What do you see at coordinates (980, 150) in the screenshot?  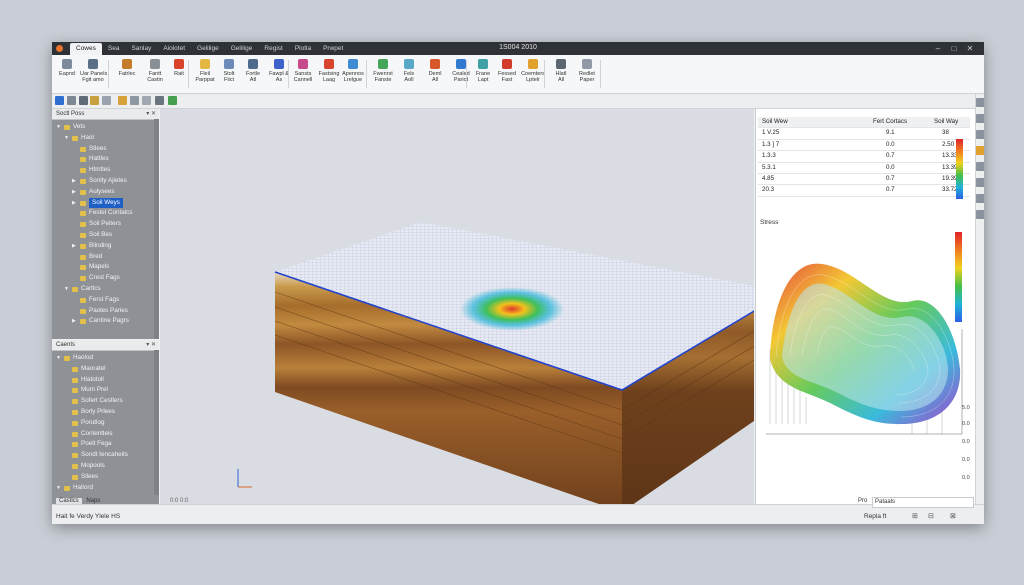 I see `settings-icon` at bounding box center [980, 150].